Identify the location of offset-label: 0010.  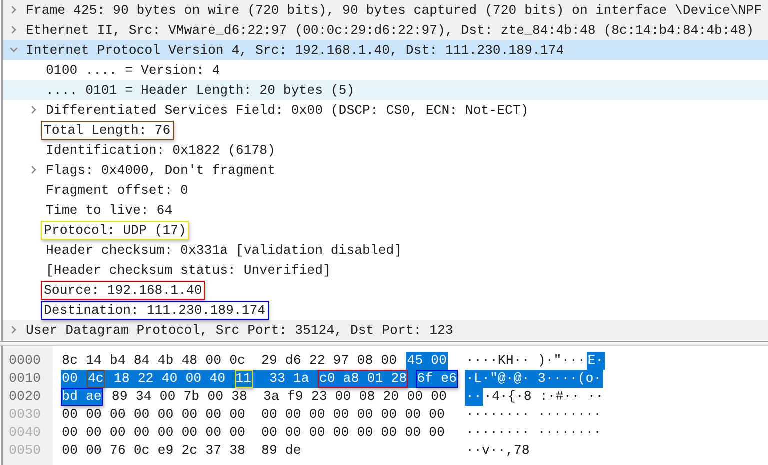
(25, 379).